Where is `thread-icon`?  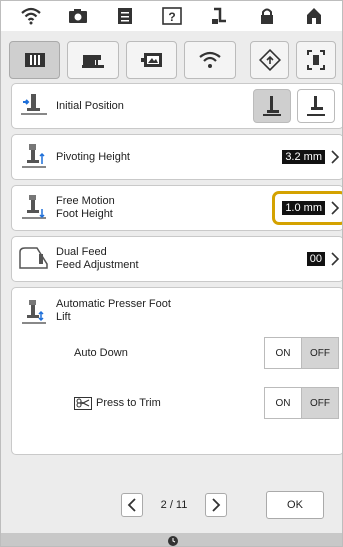 thread-icon is located at coordinates (220, 16).